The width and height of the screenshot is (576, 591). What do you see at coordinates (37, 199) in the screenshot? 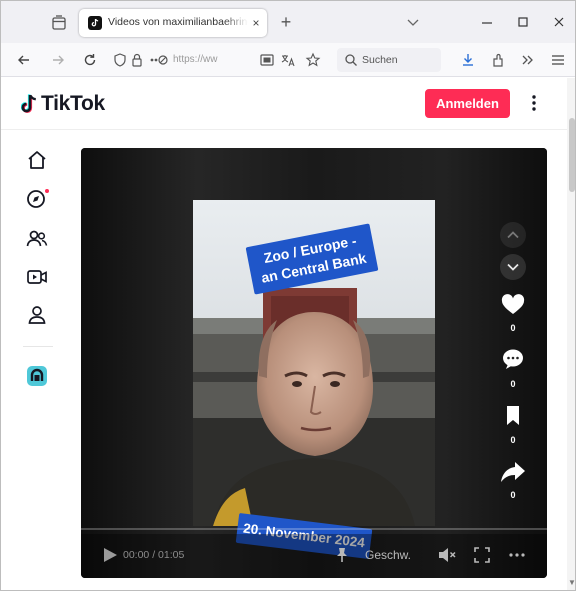
I see `explore-icon` at bounding box center [37, 199].